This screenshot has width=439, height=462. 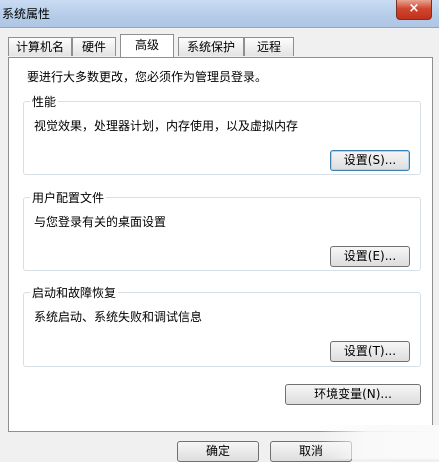 What do you see at coordinates (269, 46) in the screenshot?
I see `tab-remote: 远程` at bounding box center [269, 46].